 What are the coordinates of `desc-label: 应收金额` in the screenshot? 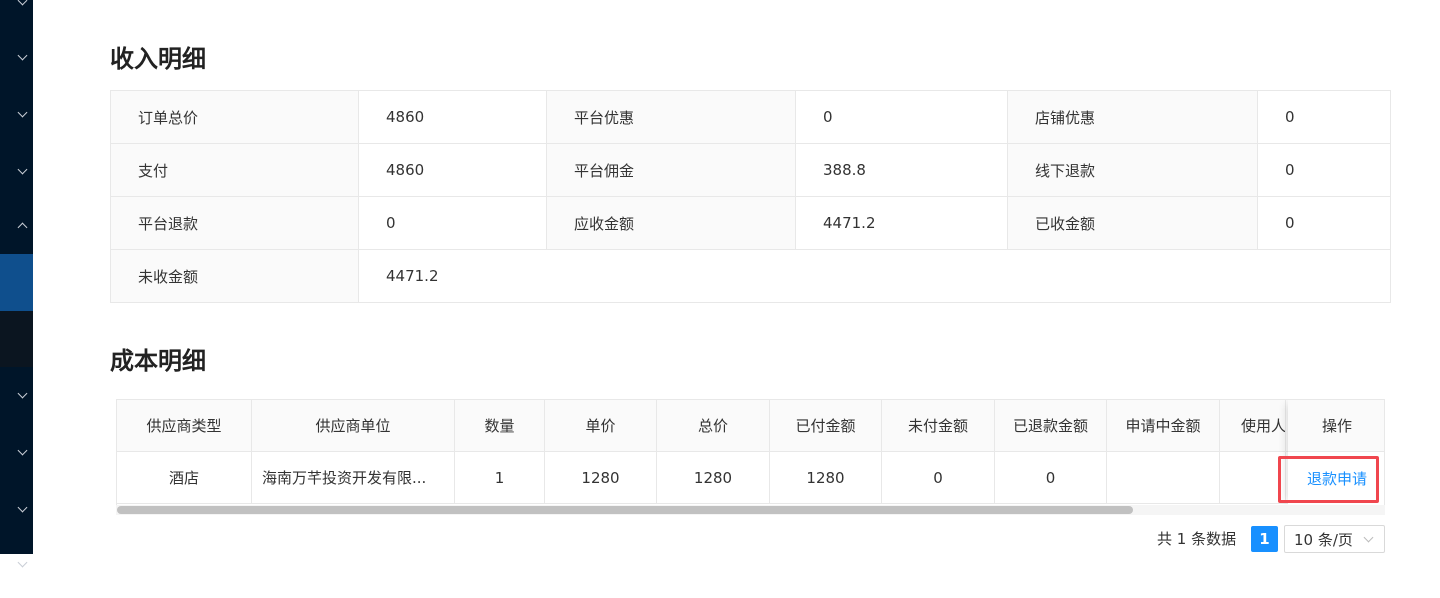 It's located at (671, 223).